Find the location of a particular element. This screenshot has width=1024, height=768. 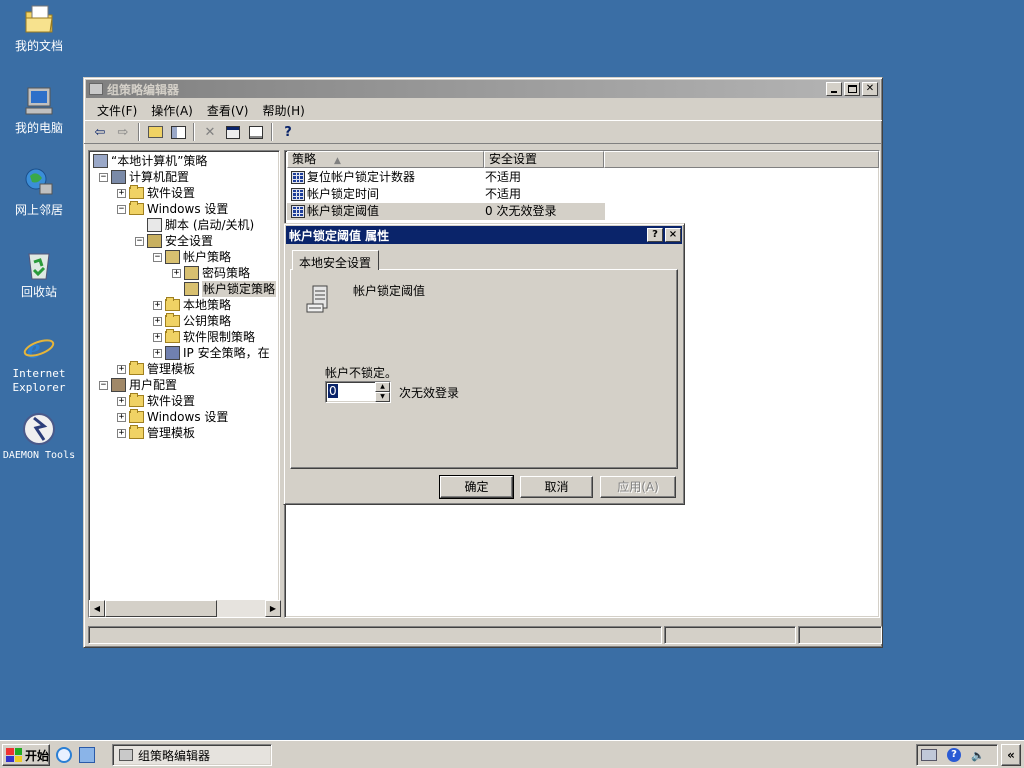

window-titlebar: 组策略编辑器 ✕ is located at coordinates (483, 89).